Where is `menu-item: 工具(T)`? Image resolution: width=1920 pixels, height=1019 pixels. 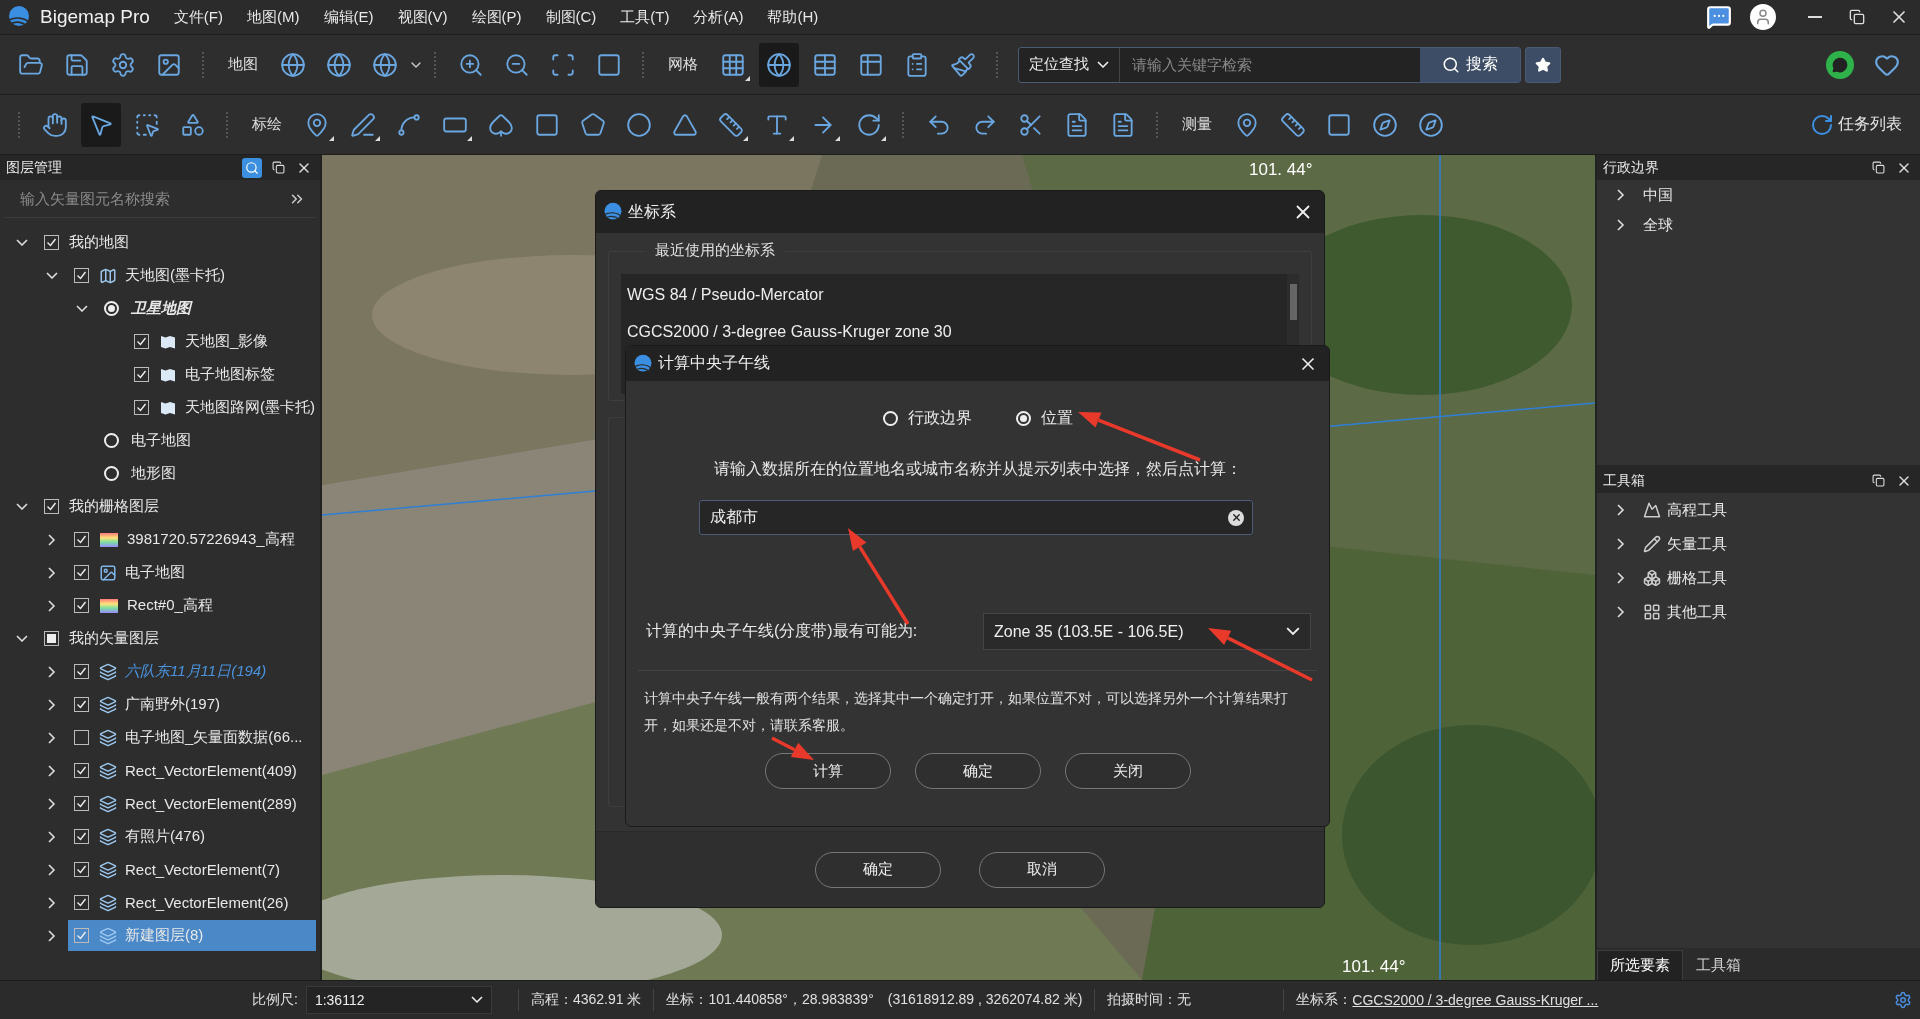 menu-item: 工具(T) is located at coordinates (645, 17).